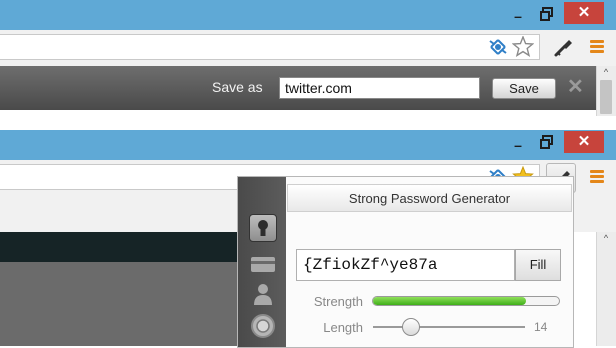 The width and height of the screenshot is (616, 348). What do you see at coordinates (405, 265) in the screenshot?
I see `generated-password-field: {ZfiokZf^ye87a` at bounding box center [405, 265].